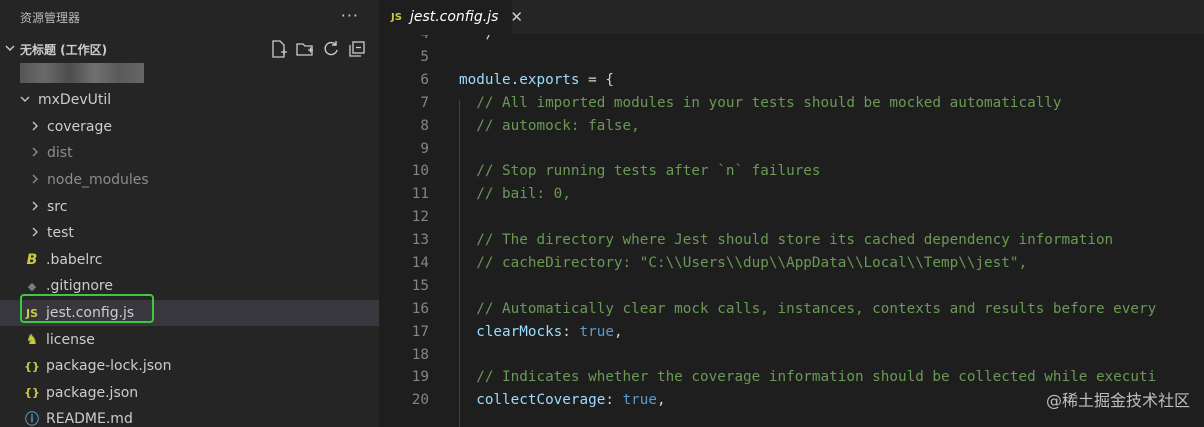 The height and width of the screenshot is (427, 1204). What do you see at coordinates (420, 285) in the screenshot?
I see `line-number: 15` at bounding box center [420, 285].